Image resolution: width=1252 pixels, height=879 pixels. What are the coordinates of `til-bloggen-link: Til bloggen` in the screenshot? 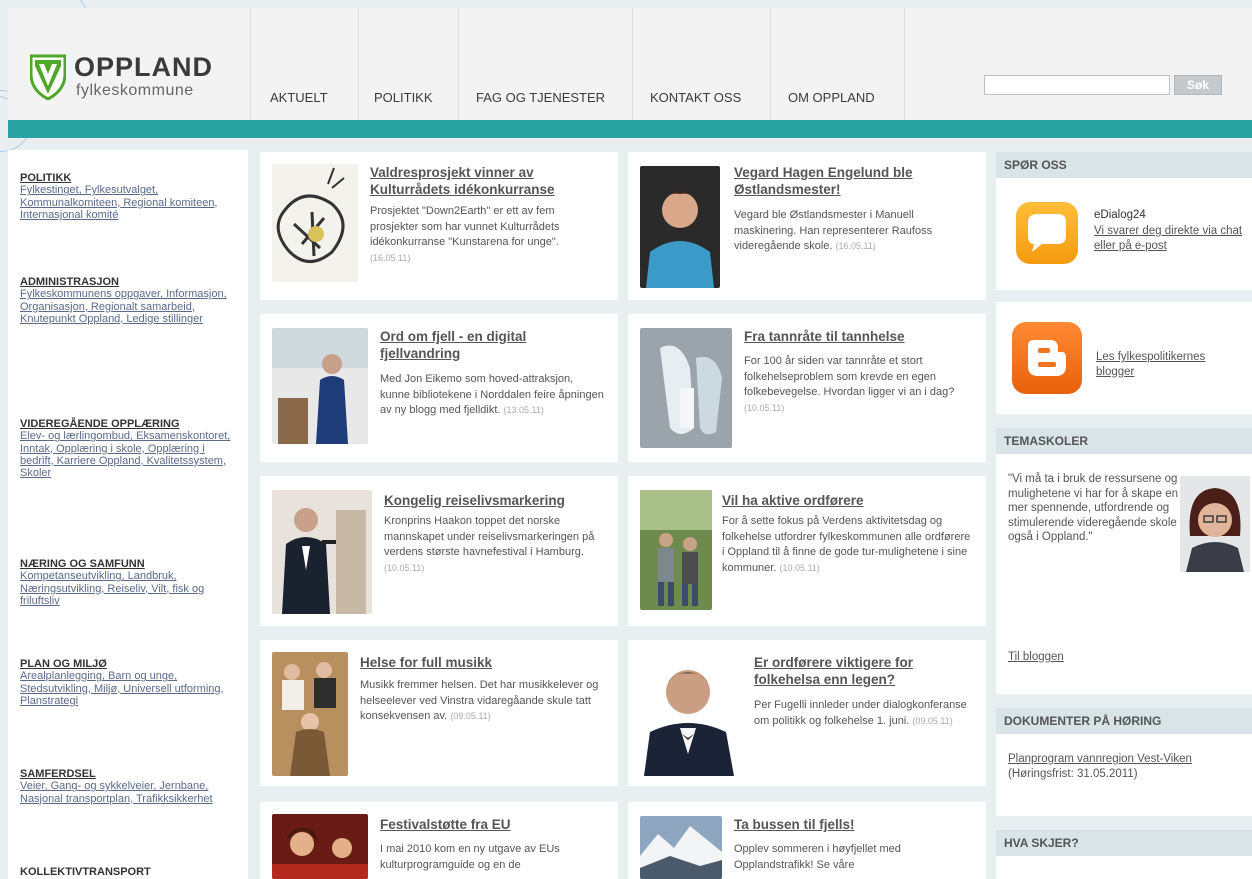 It's located at (1036, 657).